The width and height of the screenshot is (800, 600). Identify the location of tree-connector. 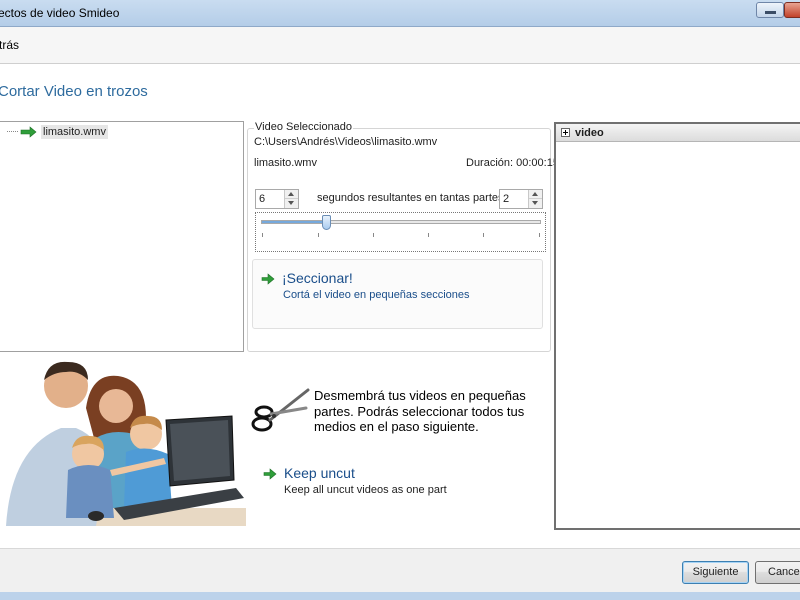
(12, 131).